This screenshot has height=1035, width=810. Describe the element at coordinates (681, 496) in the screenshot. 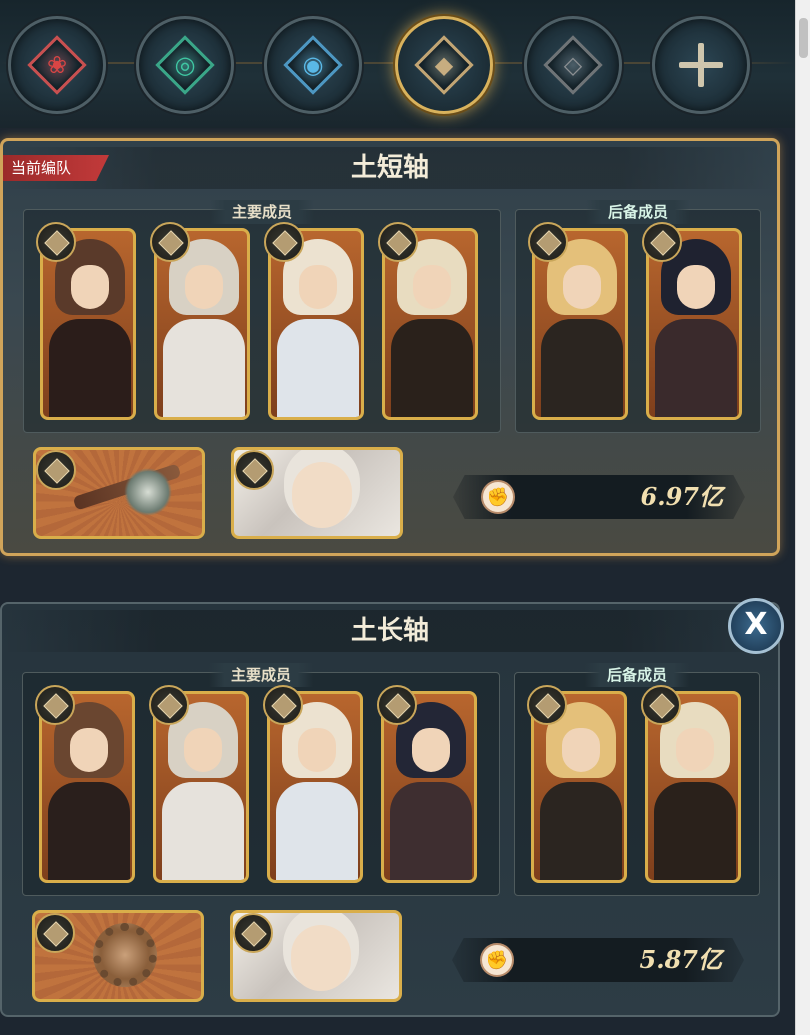

I see `team-power-value: 6.97亿` at that location.